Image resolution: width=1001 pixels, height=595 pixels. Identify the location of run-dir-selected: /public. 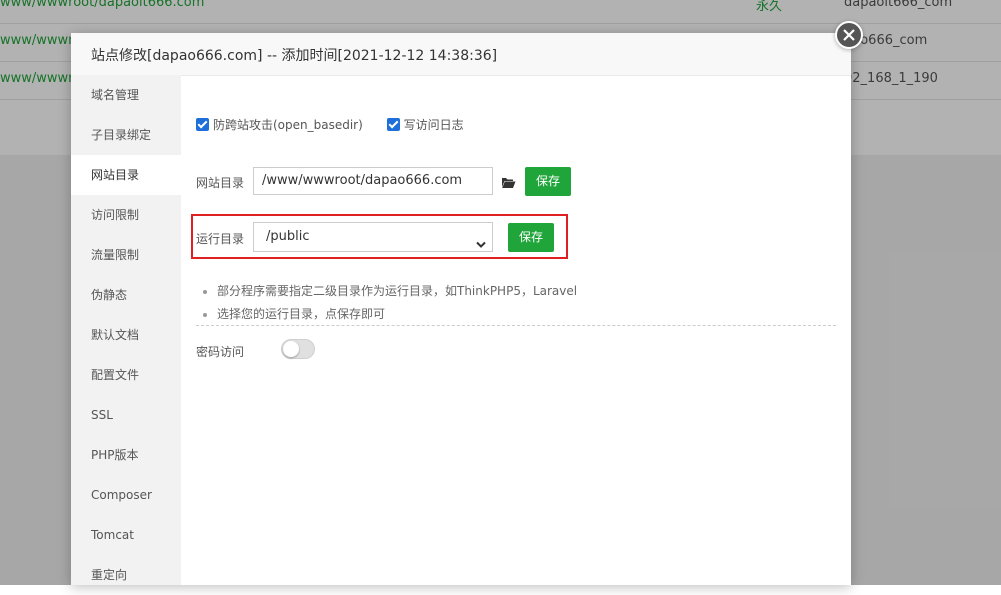
(288, 236).